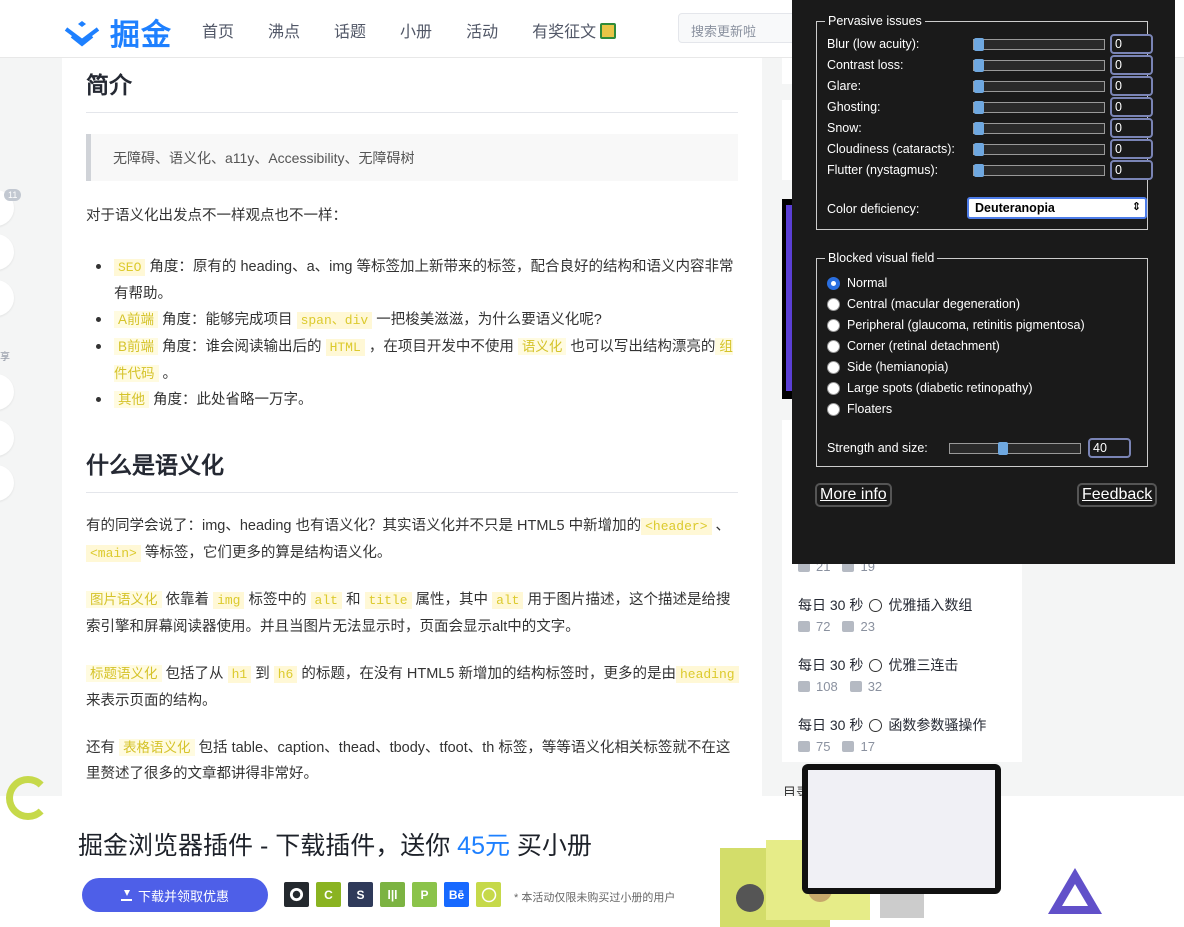  Describe the element at coordinates (7, 298) in the screenshot. I see `star-icon` at that location.